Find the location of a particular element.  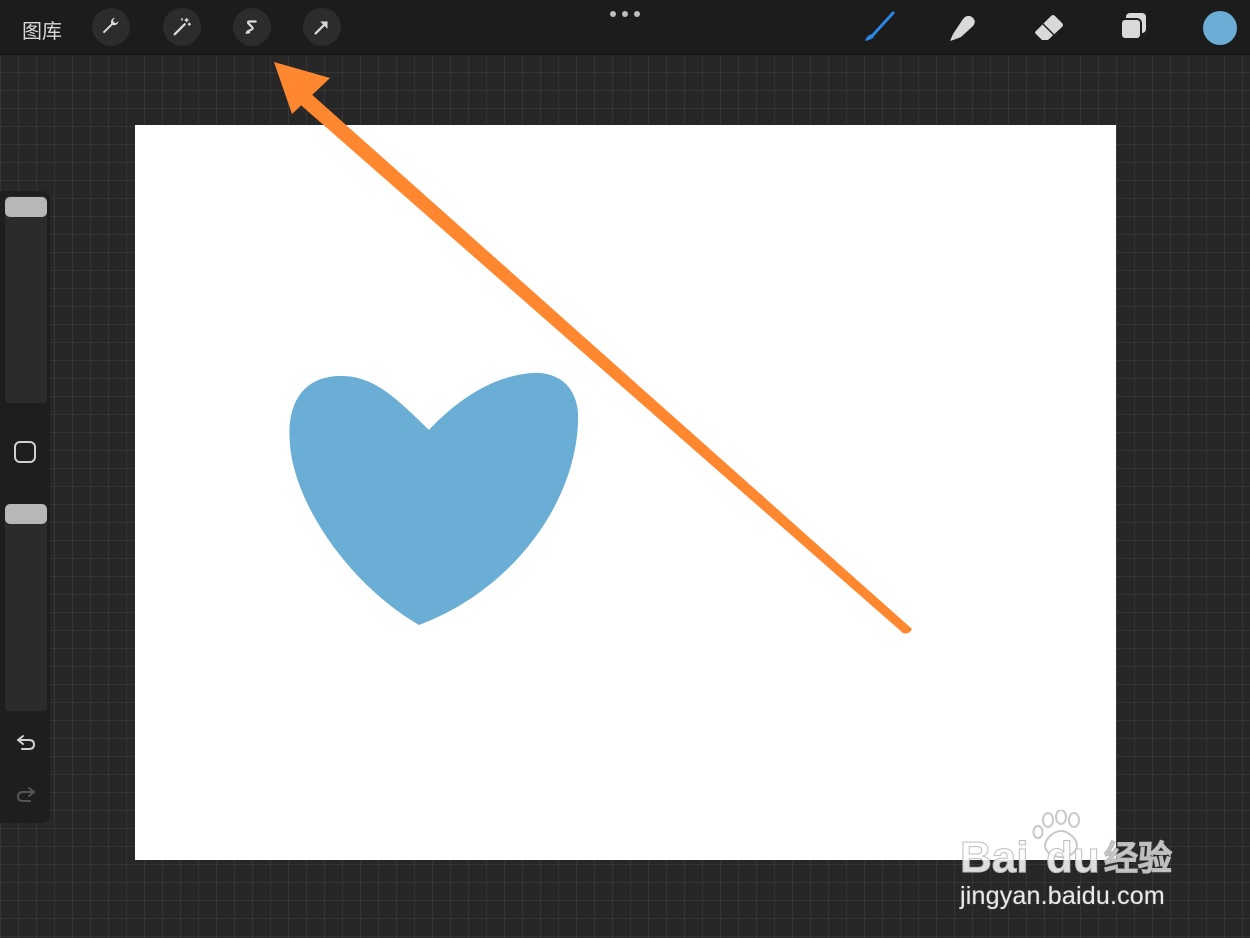

redo-icon is located at coordinates (25, 794).